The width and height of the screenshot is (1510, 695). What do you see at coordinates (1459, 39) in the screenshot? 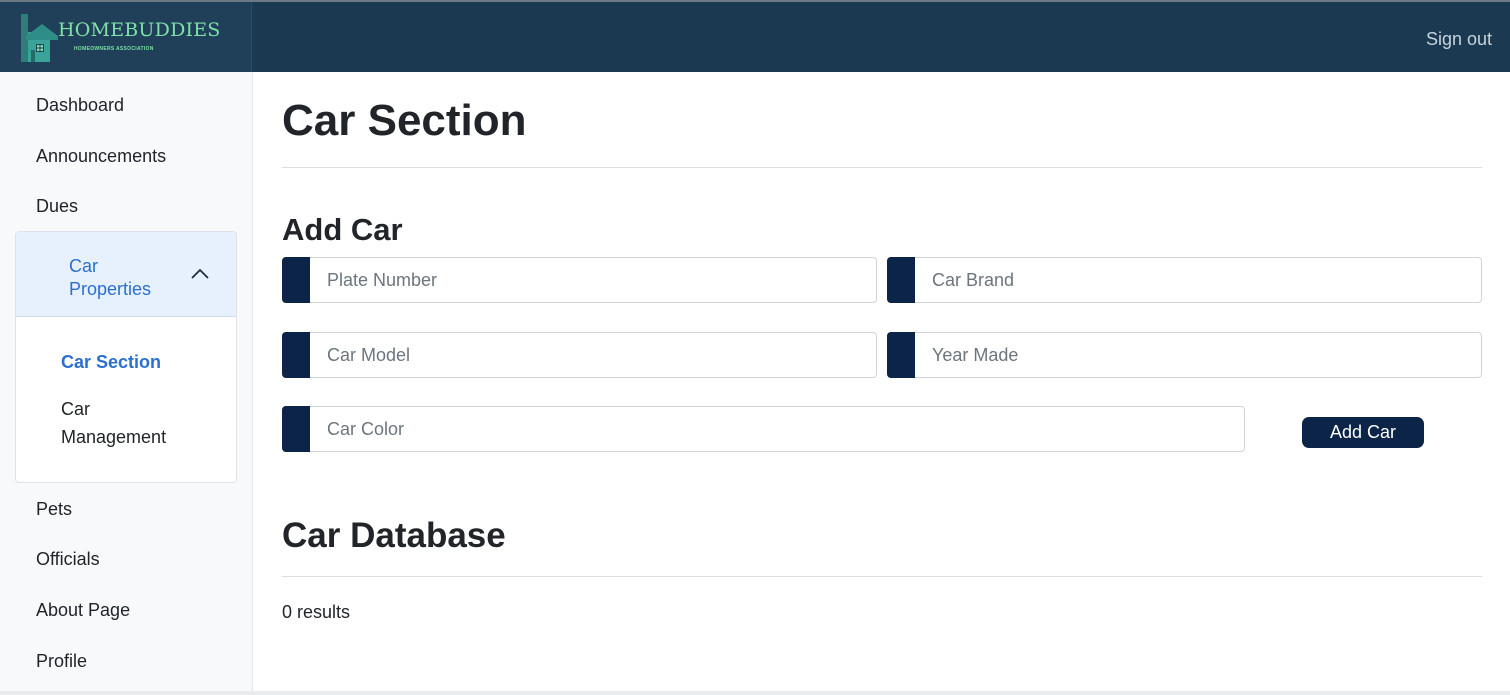
I see `sign-out-link: Sign out` at bounding box center [1459, 39].